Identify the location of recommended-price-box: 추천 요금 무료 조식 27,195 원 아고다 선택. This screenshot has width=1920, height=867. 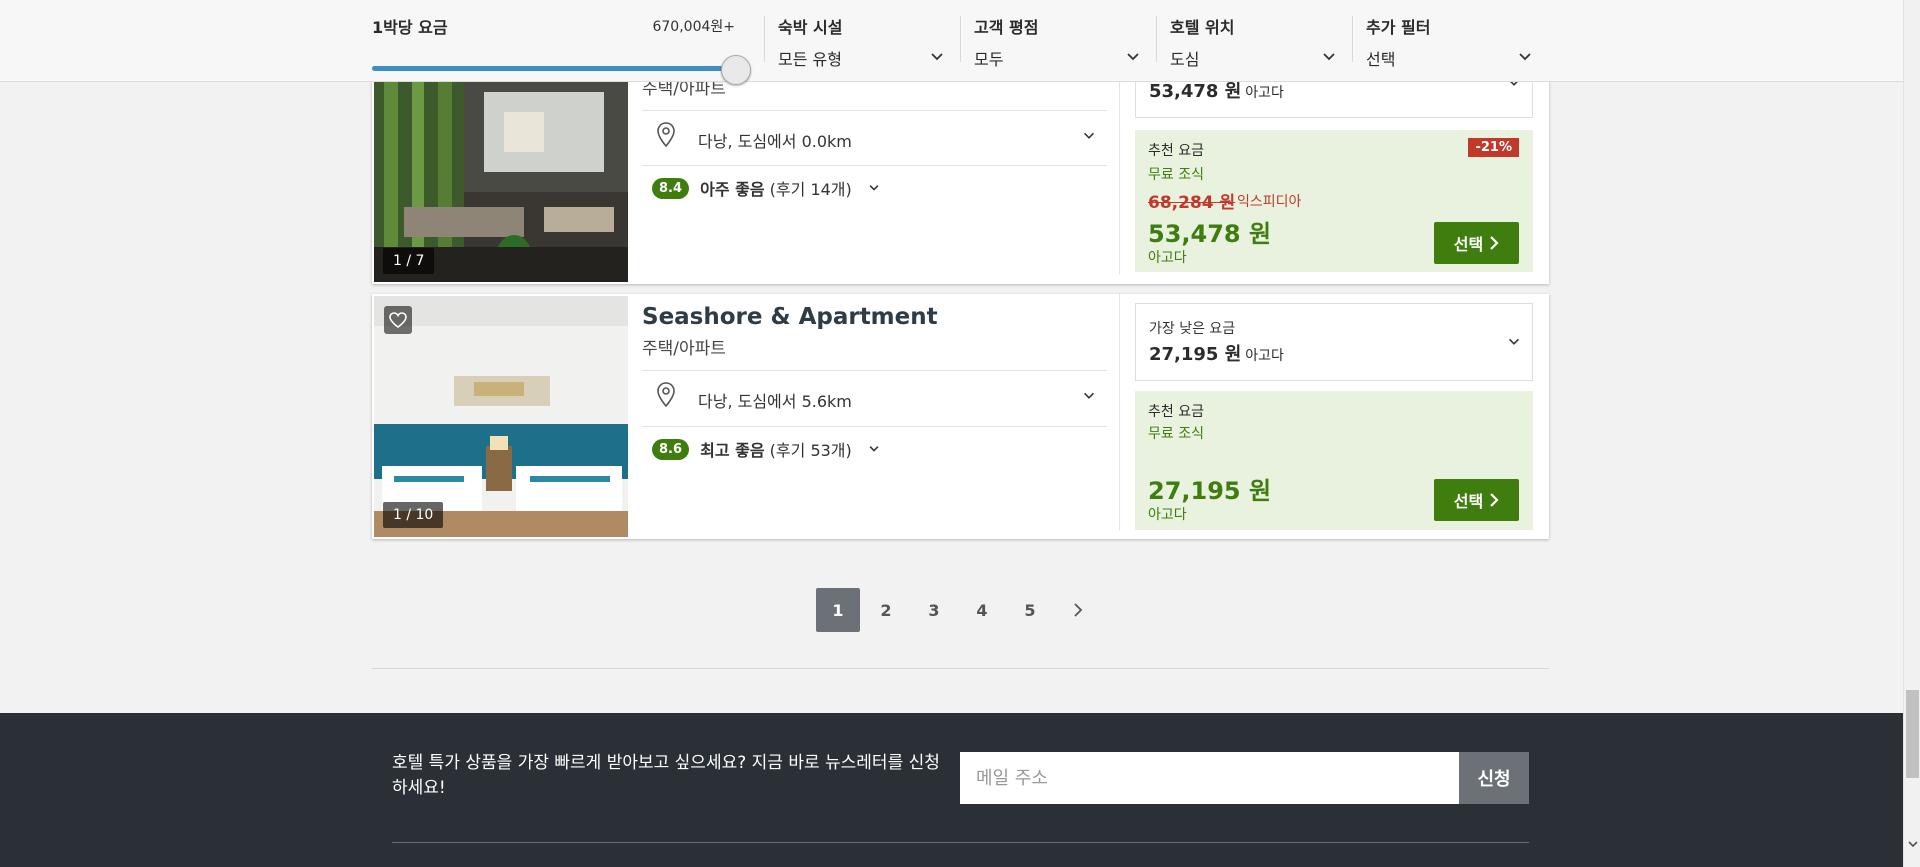
(1334, 460).